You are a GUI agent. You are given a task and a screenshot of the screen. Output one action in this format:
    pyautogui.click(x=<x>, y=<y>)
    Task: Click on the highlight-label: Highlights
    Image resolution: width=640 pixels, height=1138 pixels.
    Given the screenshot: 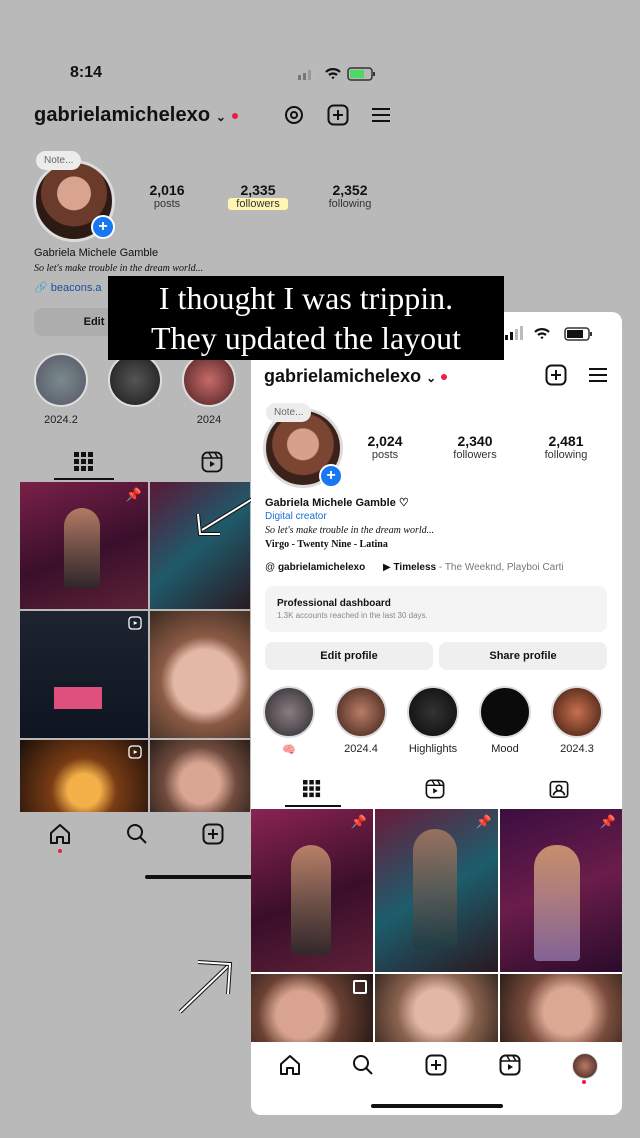 What is the action you would take?
    pyautogui.click(x=433, y=749)
    